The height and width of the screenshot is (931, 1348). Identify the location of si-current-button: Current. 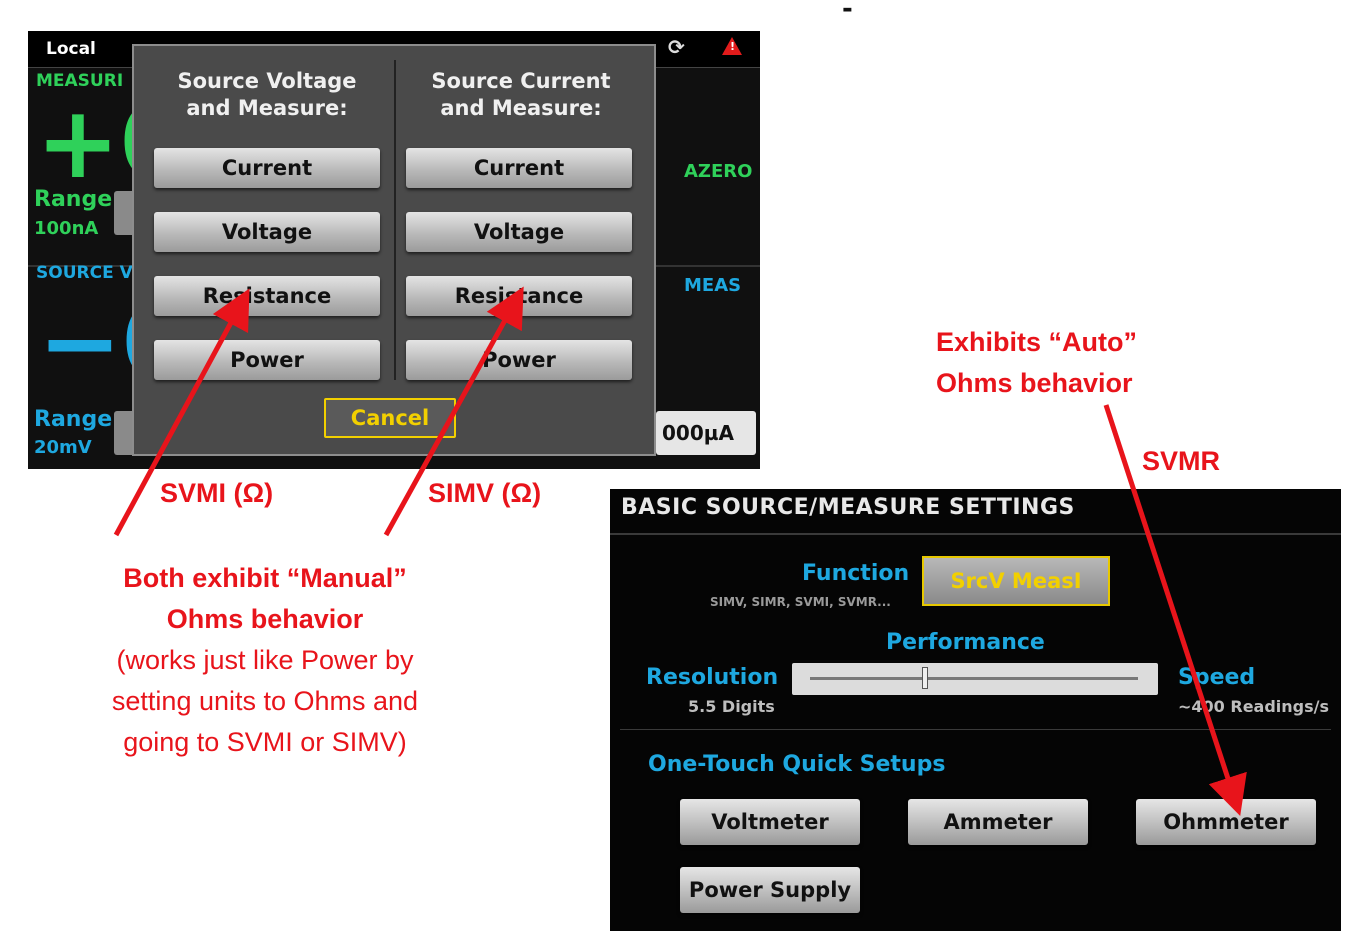
(519, 168).